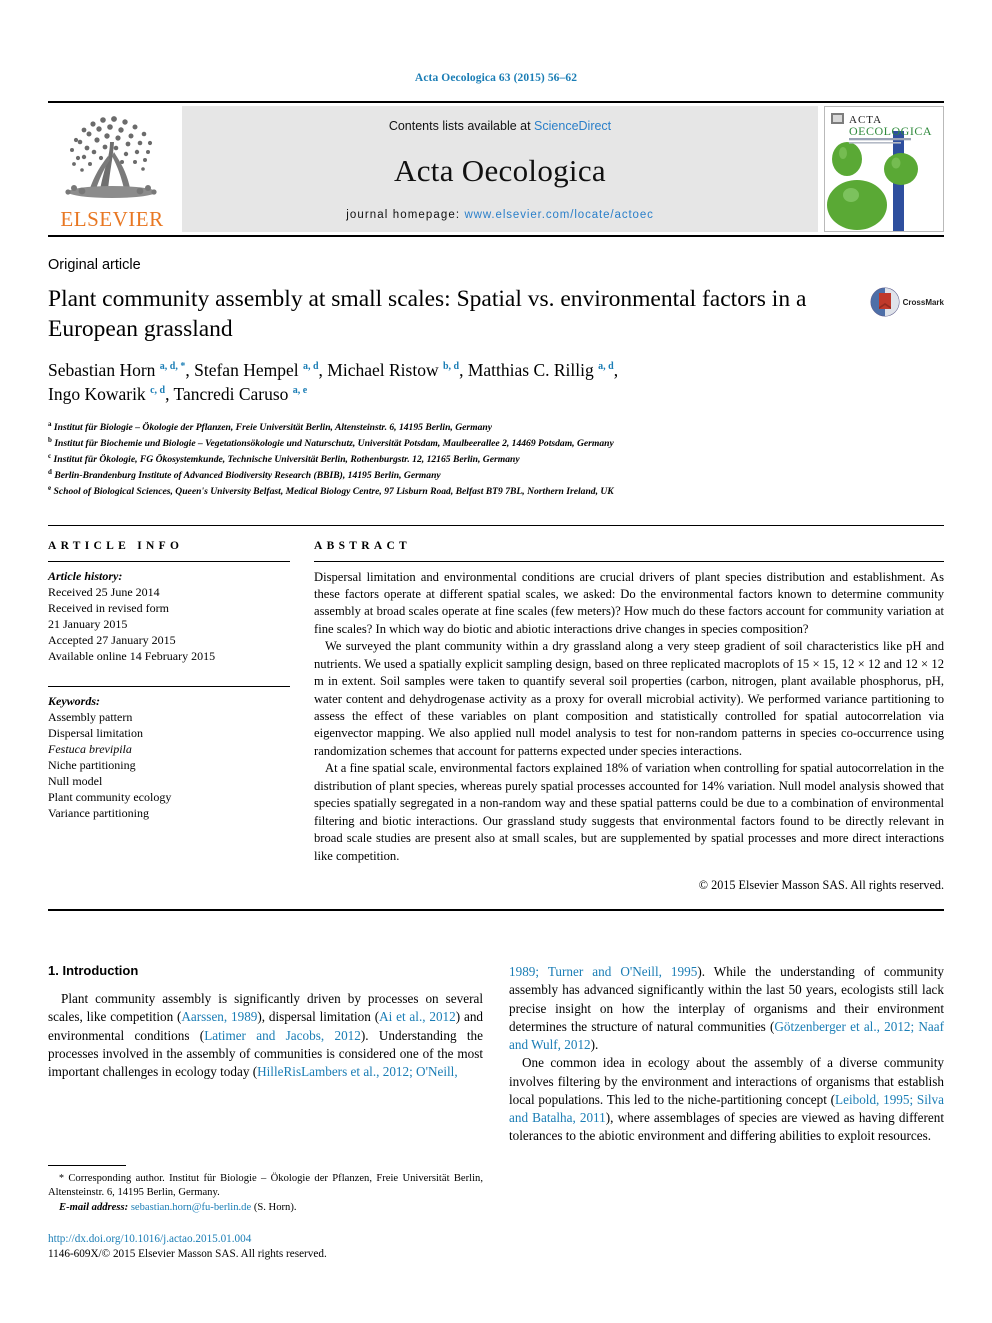 The image size is (992, 1323). What do you see at coordinates (112, 639) in the screenshot?
I see `history-accepted: Accepted 27 January 2015` at bounding box center [112, 639].